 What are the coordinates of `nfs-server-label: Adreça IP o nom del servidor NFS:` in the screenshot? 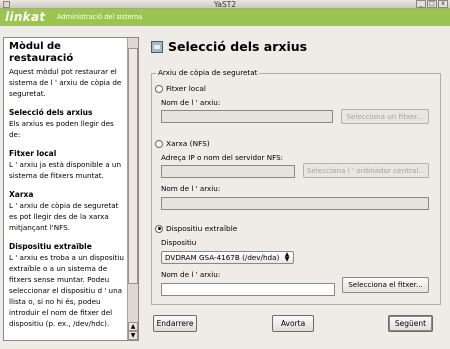 It's located at (222, 157).